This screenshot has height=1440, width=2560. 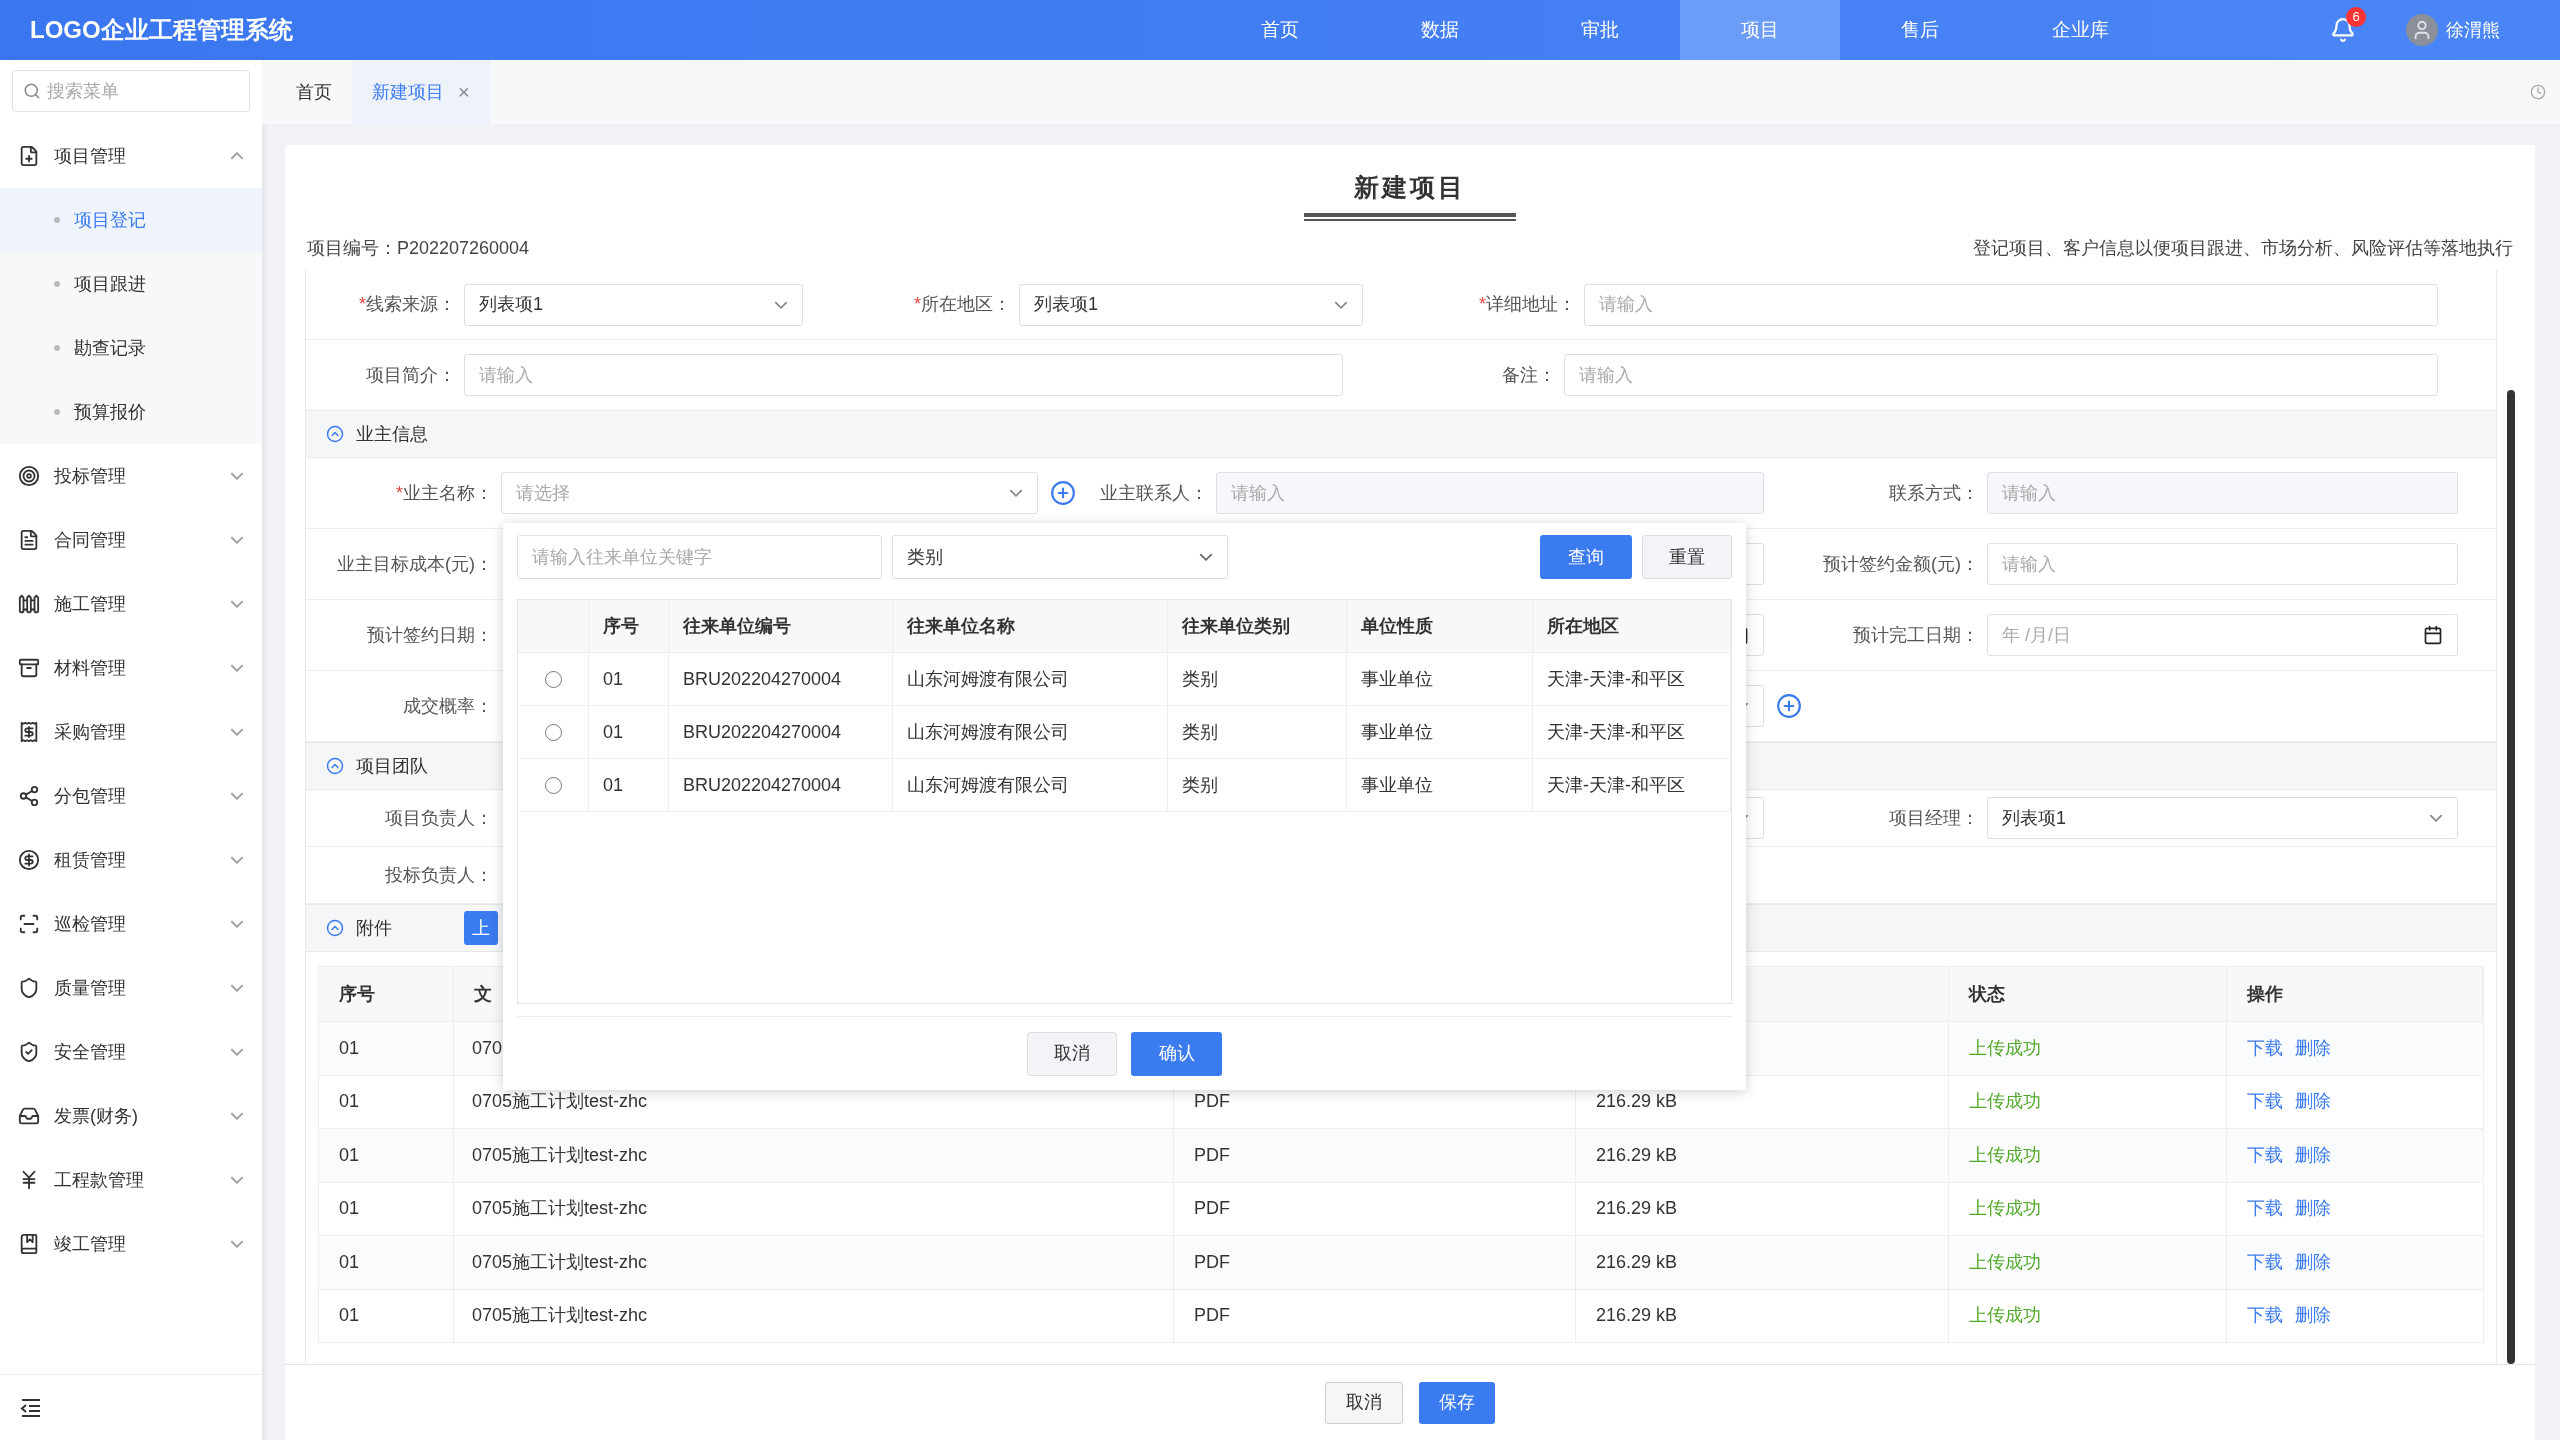 What do you see at coordinates (1934, 818) in the screenshot?
I see `field-label: 项目经理：` at bounding box center [1934, 818].